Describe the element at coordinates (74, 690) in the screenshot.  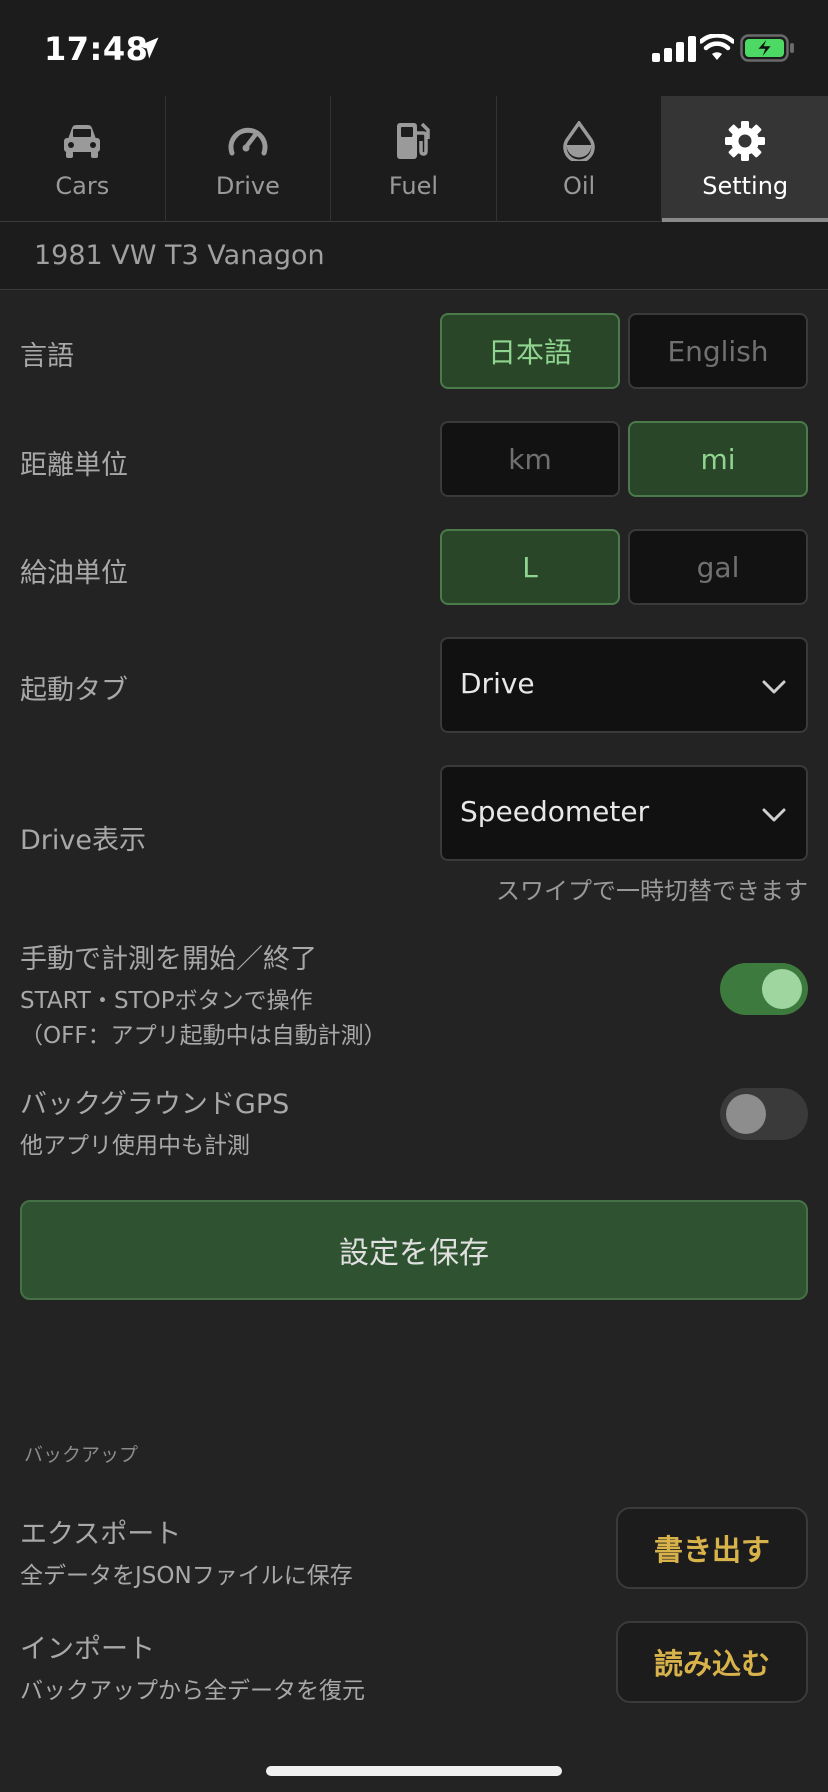
I see `start-tab-label: 起動タブ` at that location.